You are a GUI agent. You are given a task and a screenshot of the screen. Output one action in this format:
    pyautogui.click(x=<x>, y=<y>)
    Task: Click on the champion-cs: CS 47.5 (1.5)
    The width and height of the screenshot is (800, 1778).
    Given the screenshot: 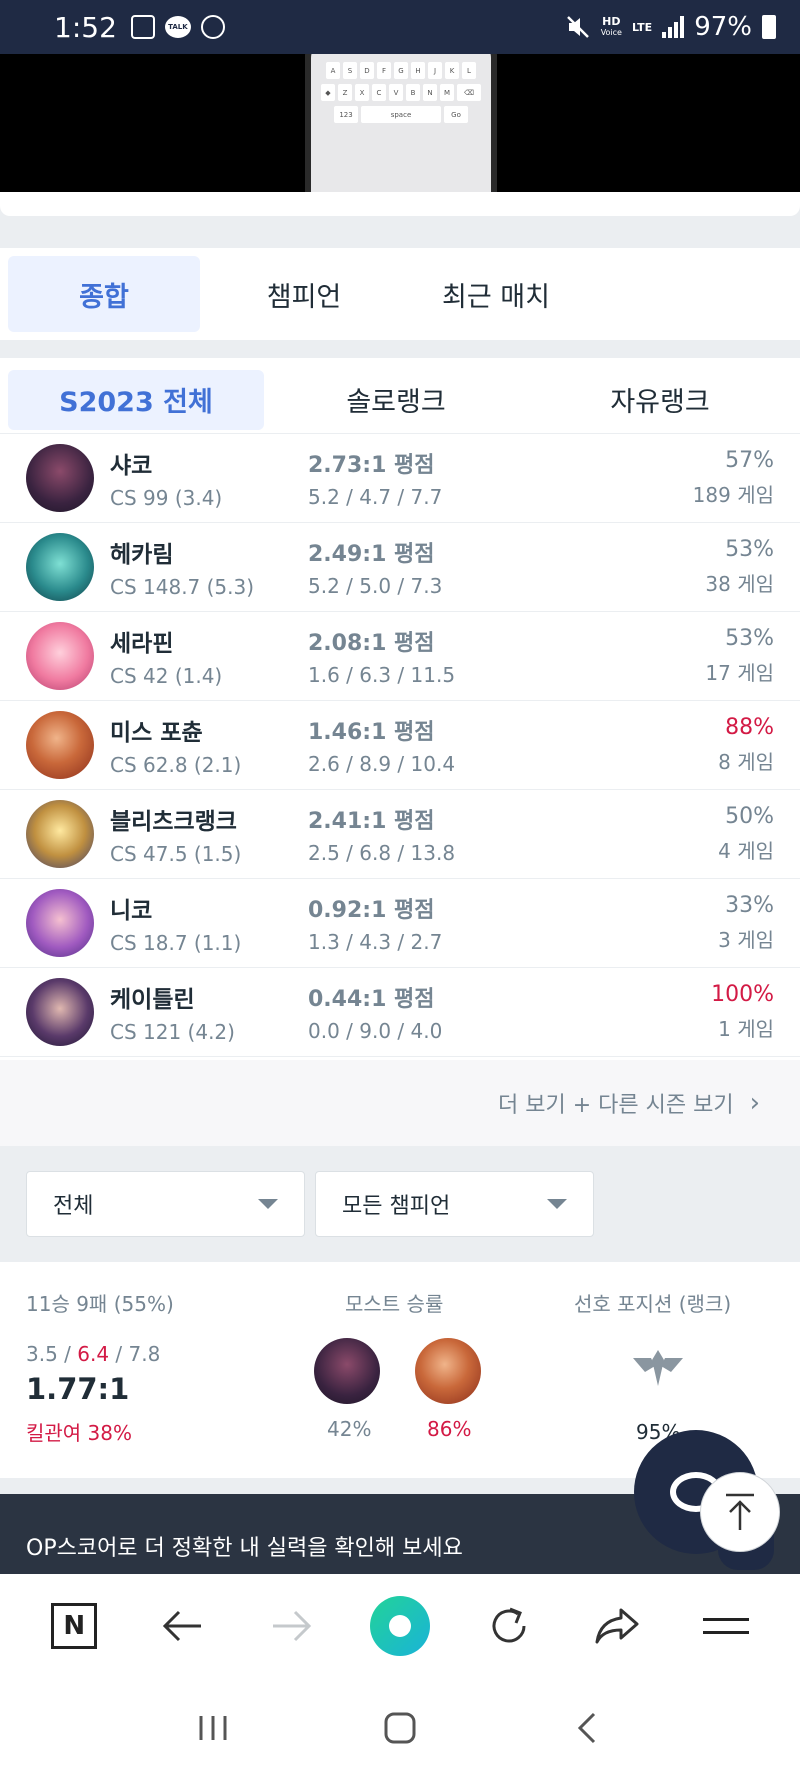 What is the action you would take?
    pyautogui.click(x=176, y=854)
    